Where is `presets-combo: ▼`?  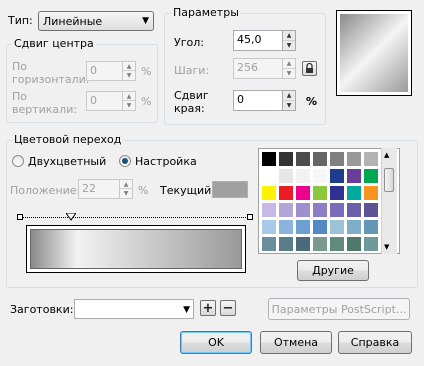 presets-combo: ▼ is located at coordinates (134, 309).